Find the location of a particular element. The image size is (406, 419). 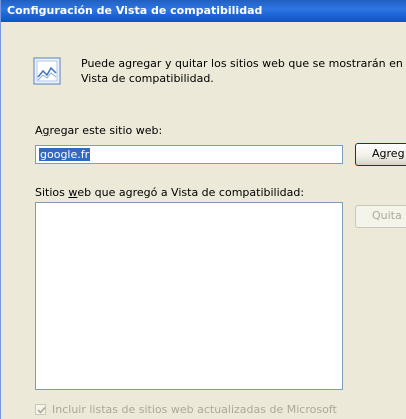

site-list-label-suffix: eb que agregó a Vista de compatibilidad: is located at coordinates (191, 192).